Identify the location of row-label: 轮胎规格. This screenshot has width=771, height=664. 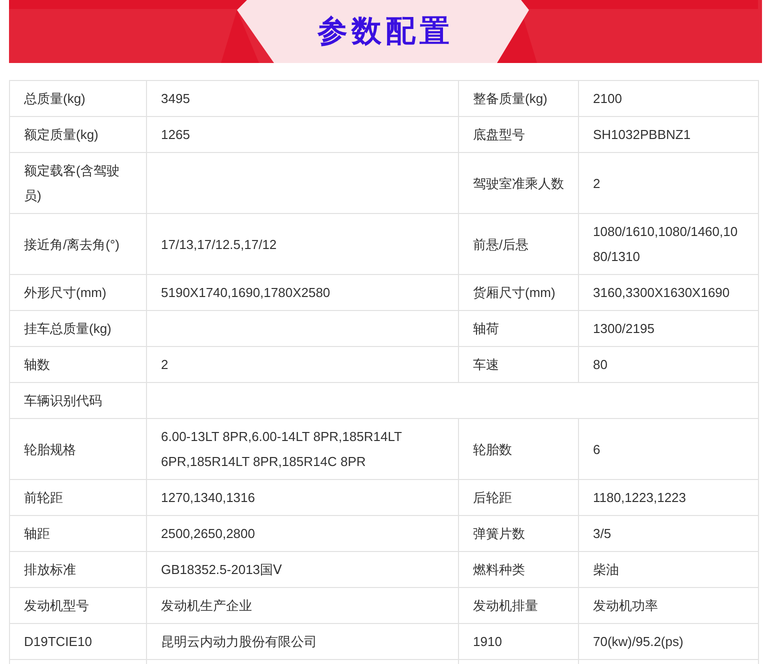
(50, 449).